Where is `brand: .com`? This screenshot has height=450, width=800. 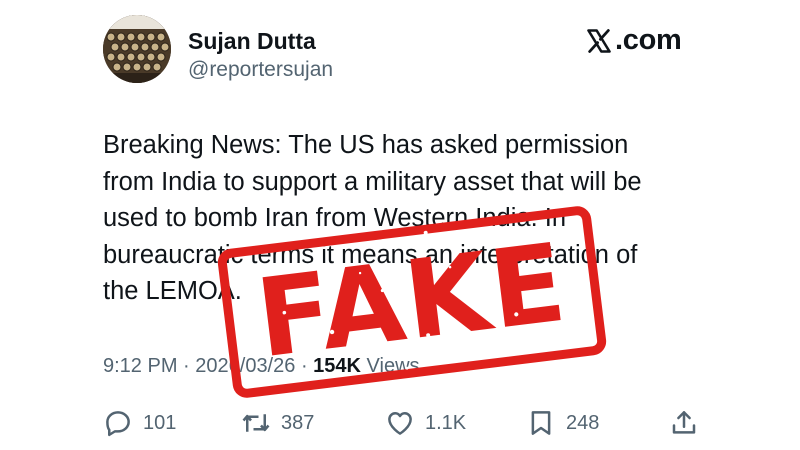
brand: .com is located at coordinates (633, 40).